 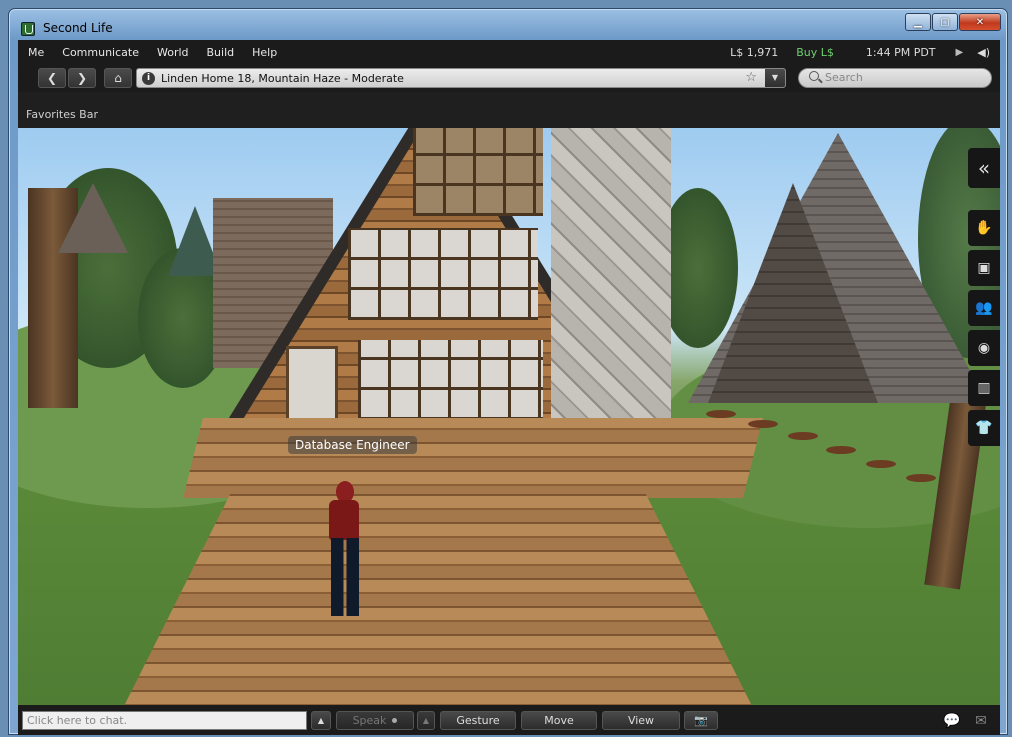 What do you see at coordinates (148, 78) in the screenshot?
I see `info-icon: i` at bounding box center [148, 78].